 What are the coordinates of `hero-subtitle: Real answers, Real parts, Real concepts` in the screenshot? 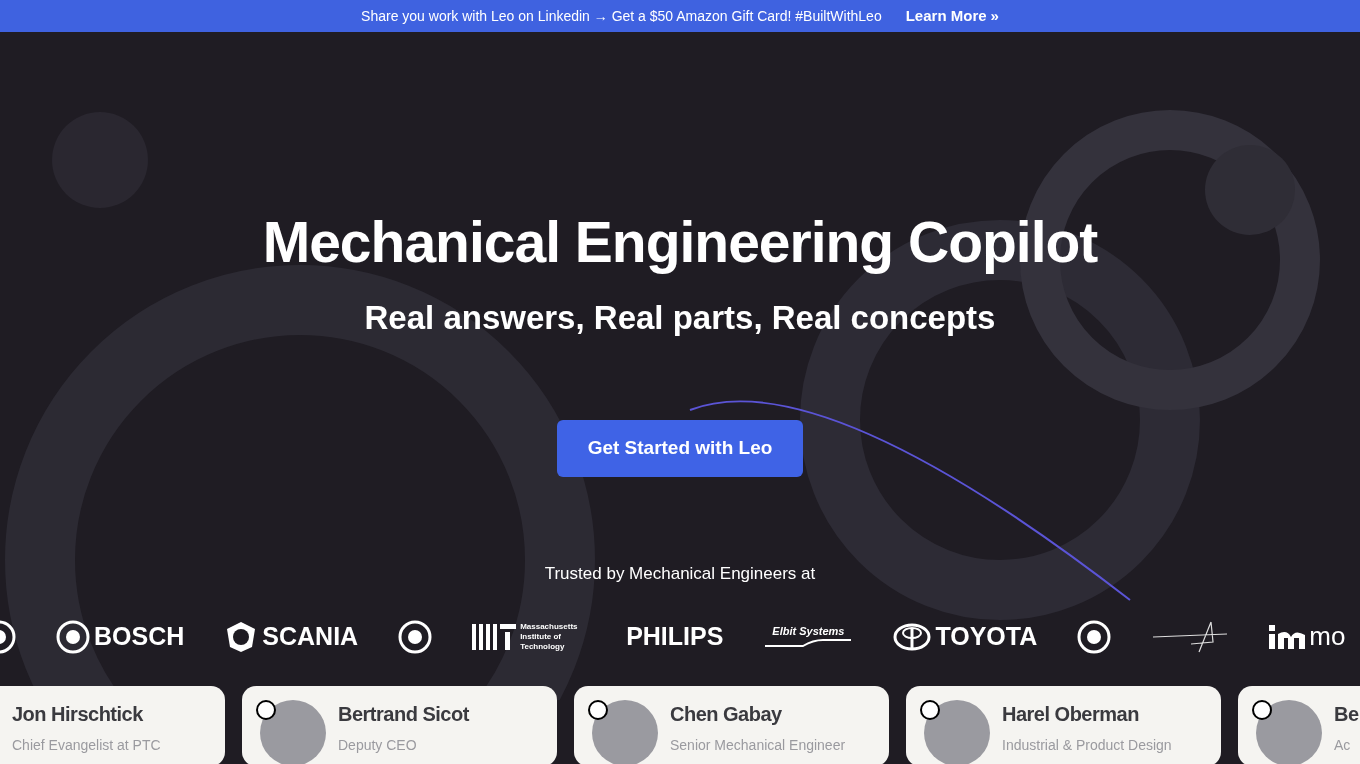 It's located at (680, 317).